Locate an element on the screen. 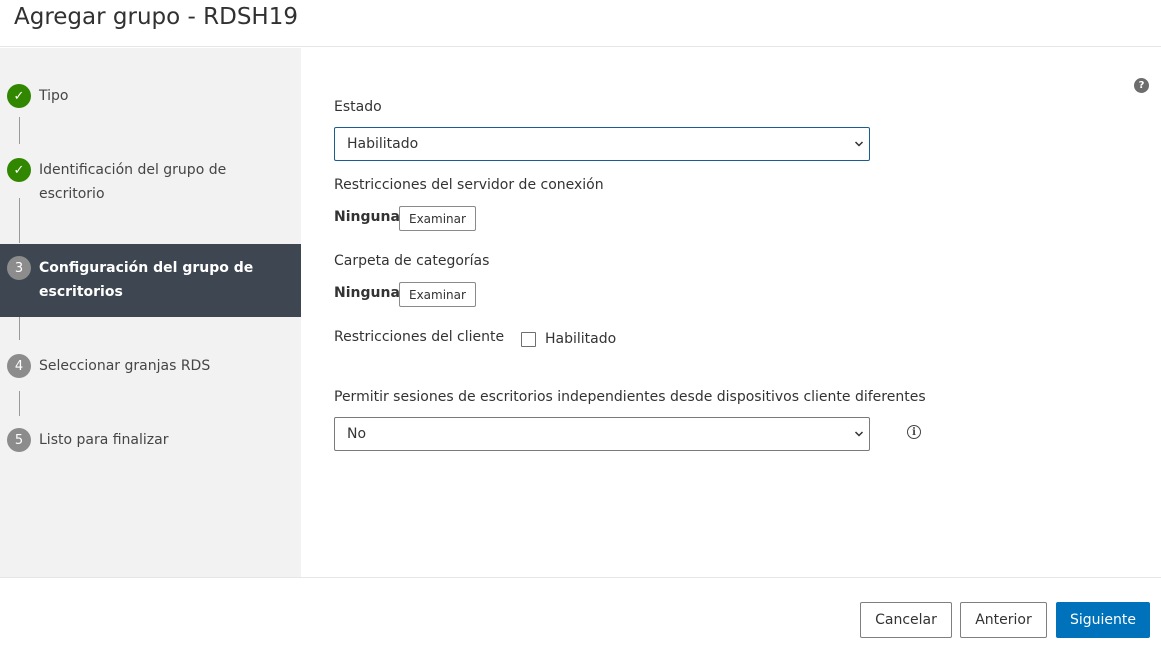 This screenshot has height=652, width=1161. category-folder-value: Ninguna is located at coordinates (367, 293).